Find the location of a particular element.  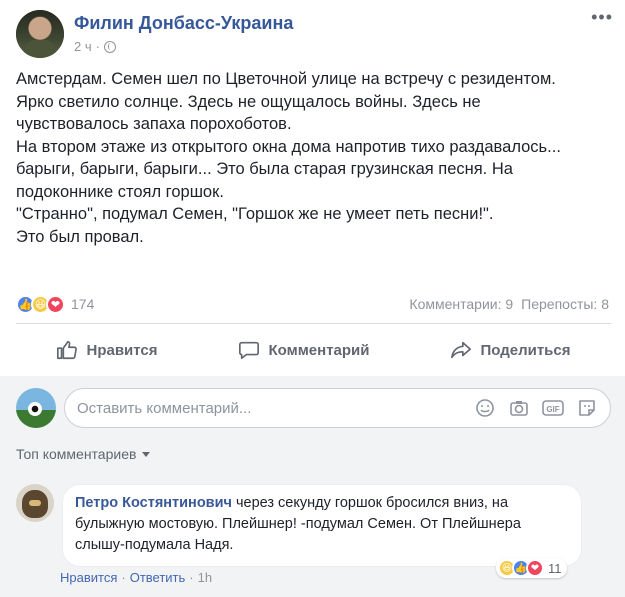

caret-down-icon is located at coordinates (146, 454).